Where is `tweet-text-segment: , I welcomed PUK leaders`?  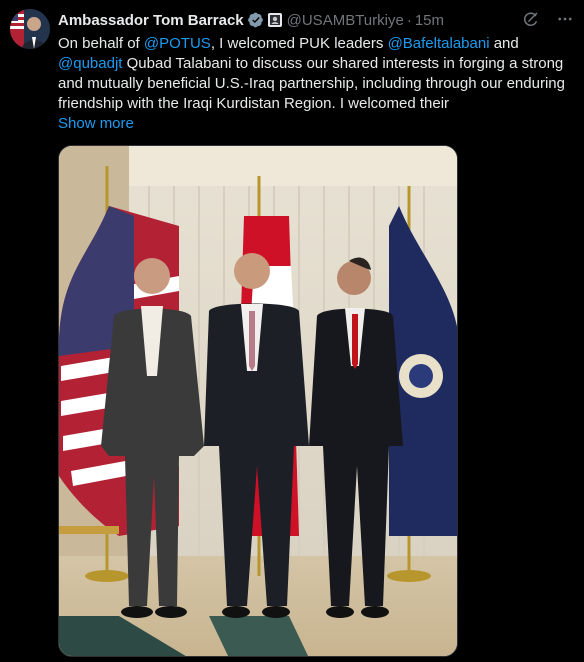
tweet-text-segment: , I welcomed PUK leaders is located at coordinates (299, 43).